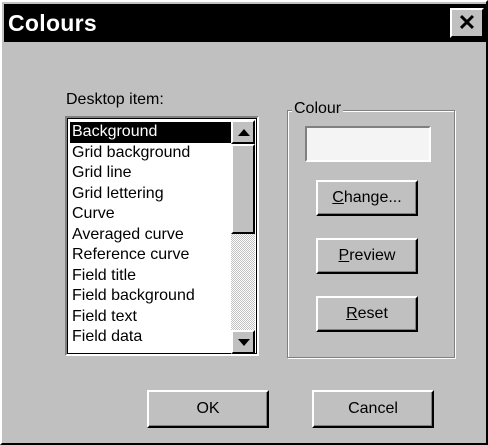 This screenshot has height=445, width=488. Describe the element at coordinates (367, 314) in the screenshot. I see `reset-button: Reset` at that location.